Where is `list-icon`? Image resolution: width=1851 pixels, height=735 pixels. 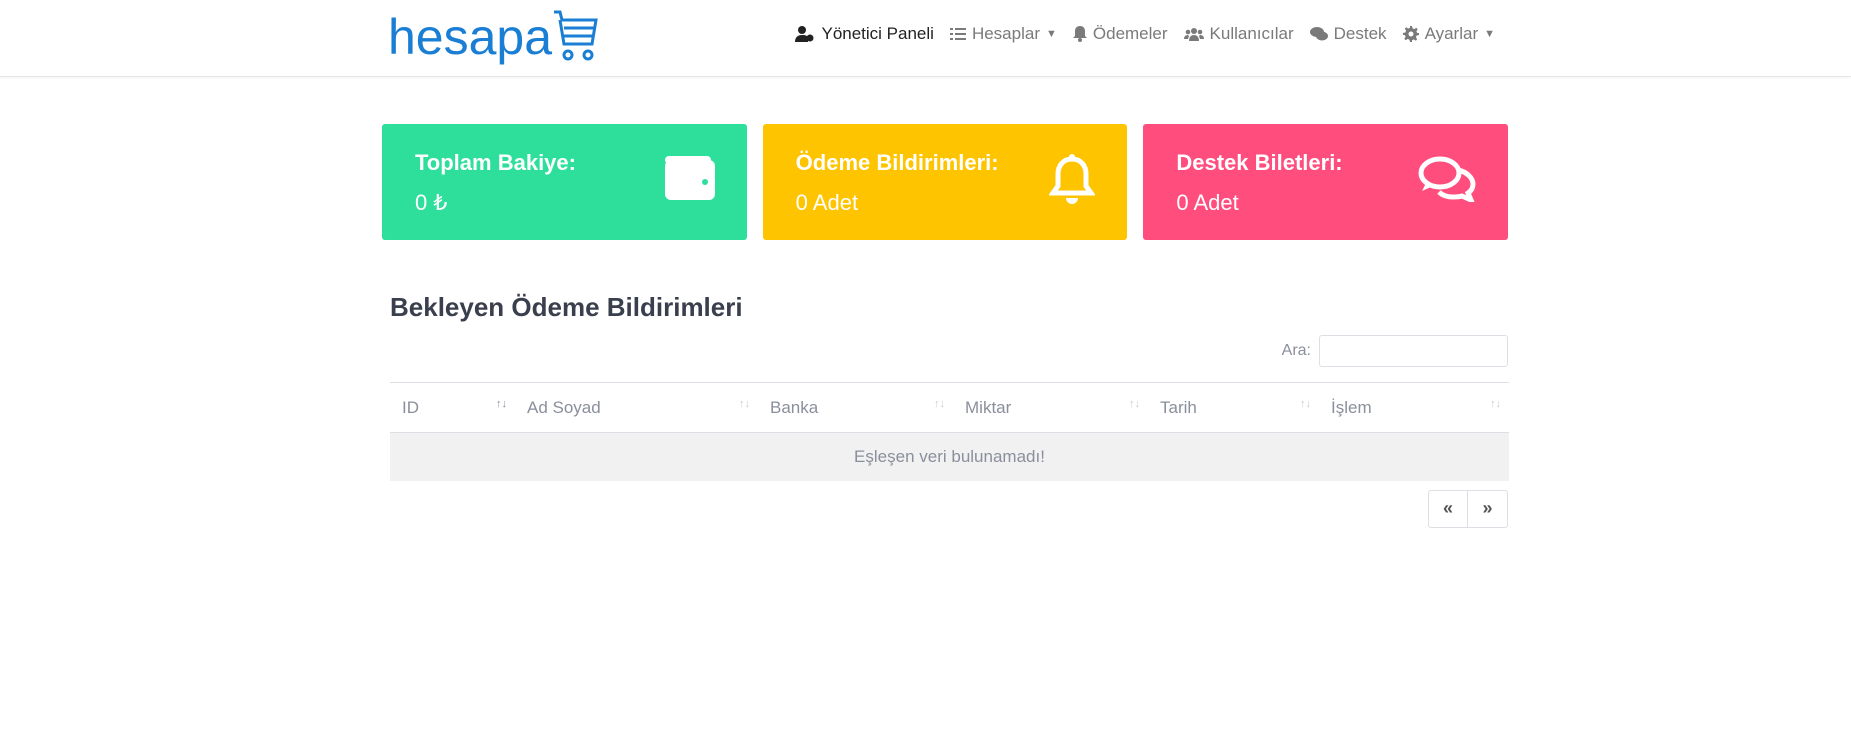
list-icon is located at coordinates (957, 34).